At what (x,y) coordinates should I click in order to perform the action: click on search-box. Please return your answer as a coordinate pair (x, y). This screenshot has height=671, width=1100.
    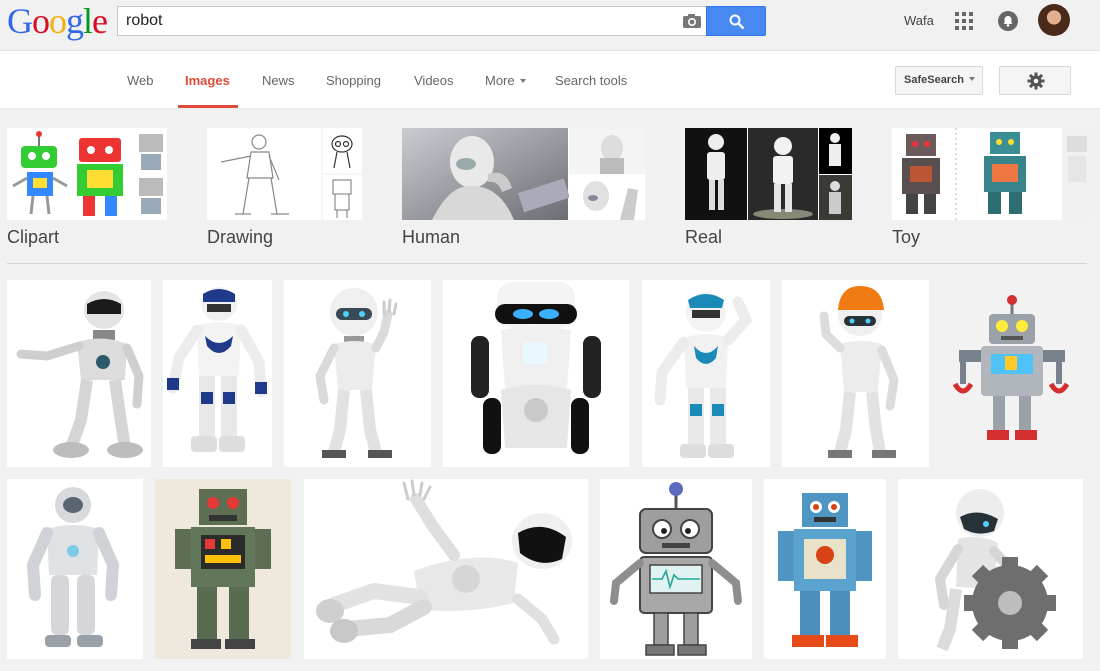
    Looking at the image, I should click on (412, 21).